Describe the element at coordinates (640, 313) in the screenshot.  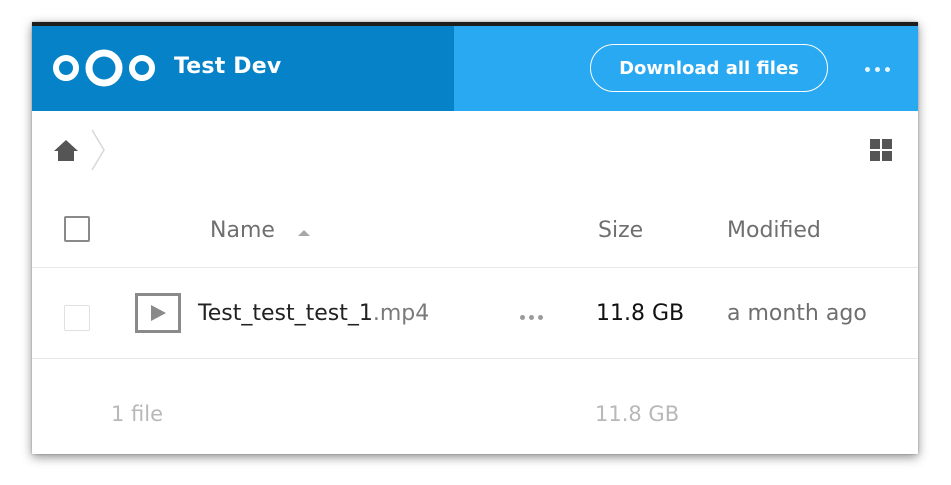
I see `file-size: 11.8 GB` at that location.